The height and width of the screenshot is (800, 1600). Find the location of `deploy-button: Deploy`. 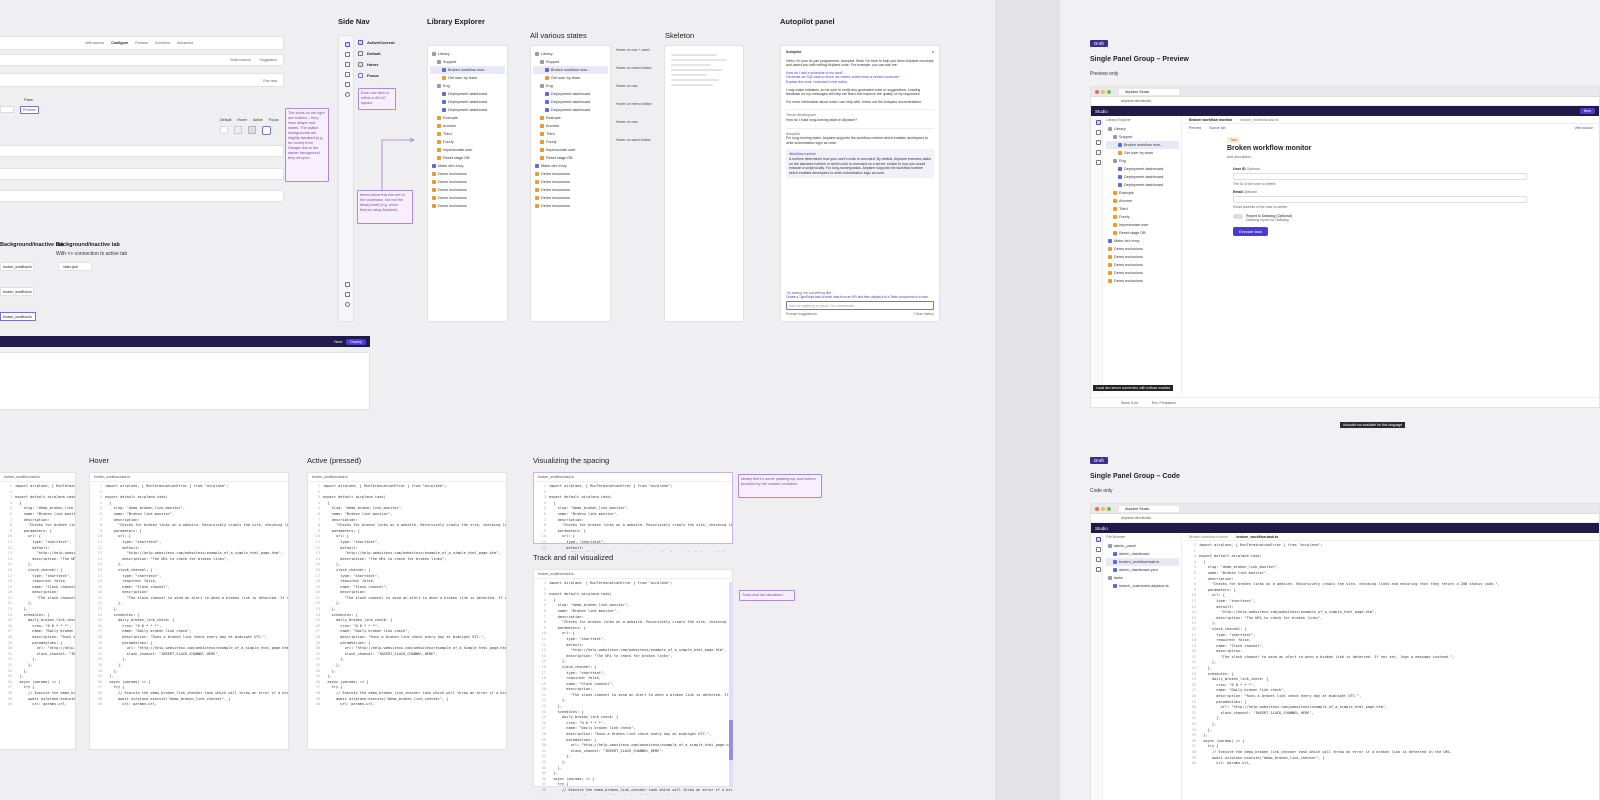

deploy-button: Deploy is located at coordinates (356, 341).